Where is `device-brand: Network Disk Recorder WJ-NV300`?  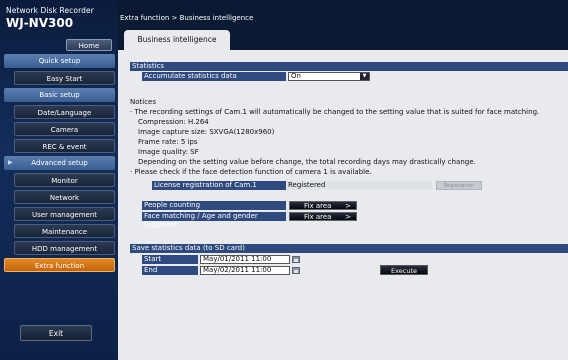
device-brand: Network Disk Recorder WJ-NV300 is located at coordinates (50, 18).